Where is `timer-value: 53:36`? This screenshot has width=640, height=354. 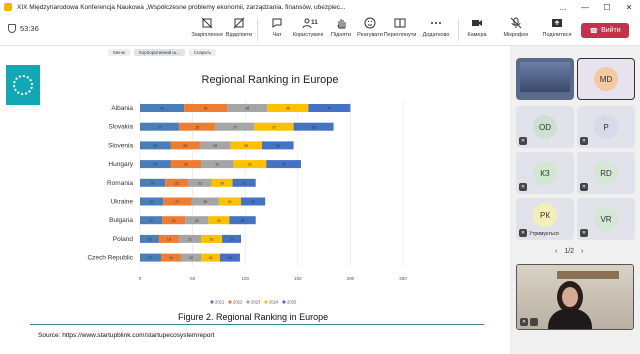
timer-value: 53:36 is located at coordinates (29, 28).